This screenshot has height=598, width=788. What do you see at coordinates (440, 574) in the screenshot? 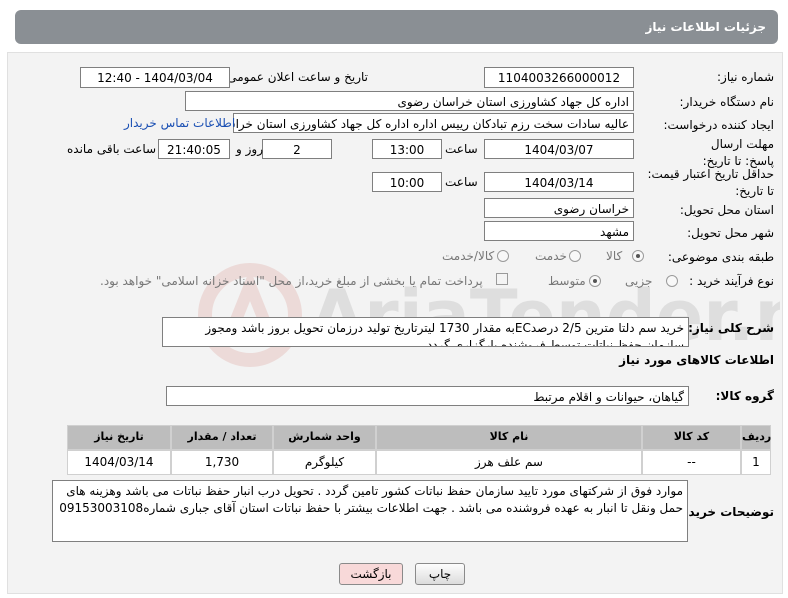
I see `print-button: چاپ` at bounding box center [440, 574].